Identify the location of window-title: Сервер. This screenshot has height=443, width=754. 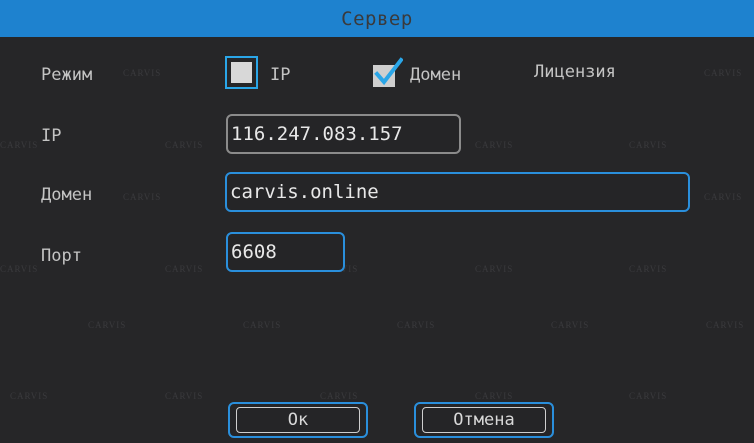
(377, 18).